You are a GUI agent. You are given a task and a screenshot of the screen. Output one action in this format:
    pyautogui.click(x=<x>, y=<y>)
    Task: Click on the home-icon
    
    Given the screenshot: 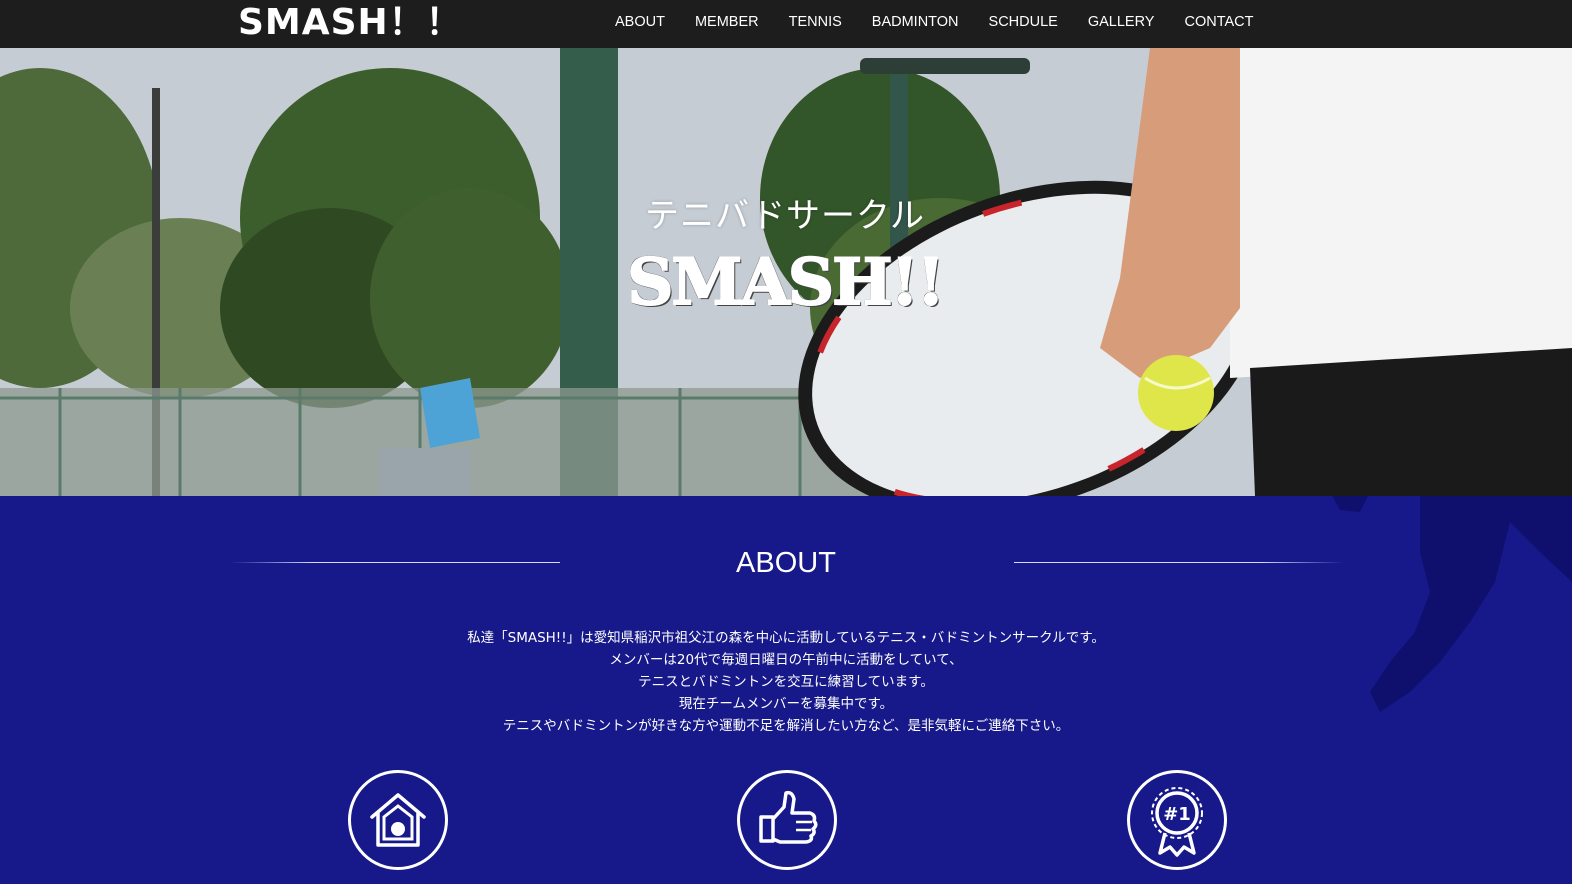 What is the action you would take?
    pyautogui.click(x=398, y=820)
    